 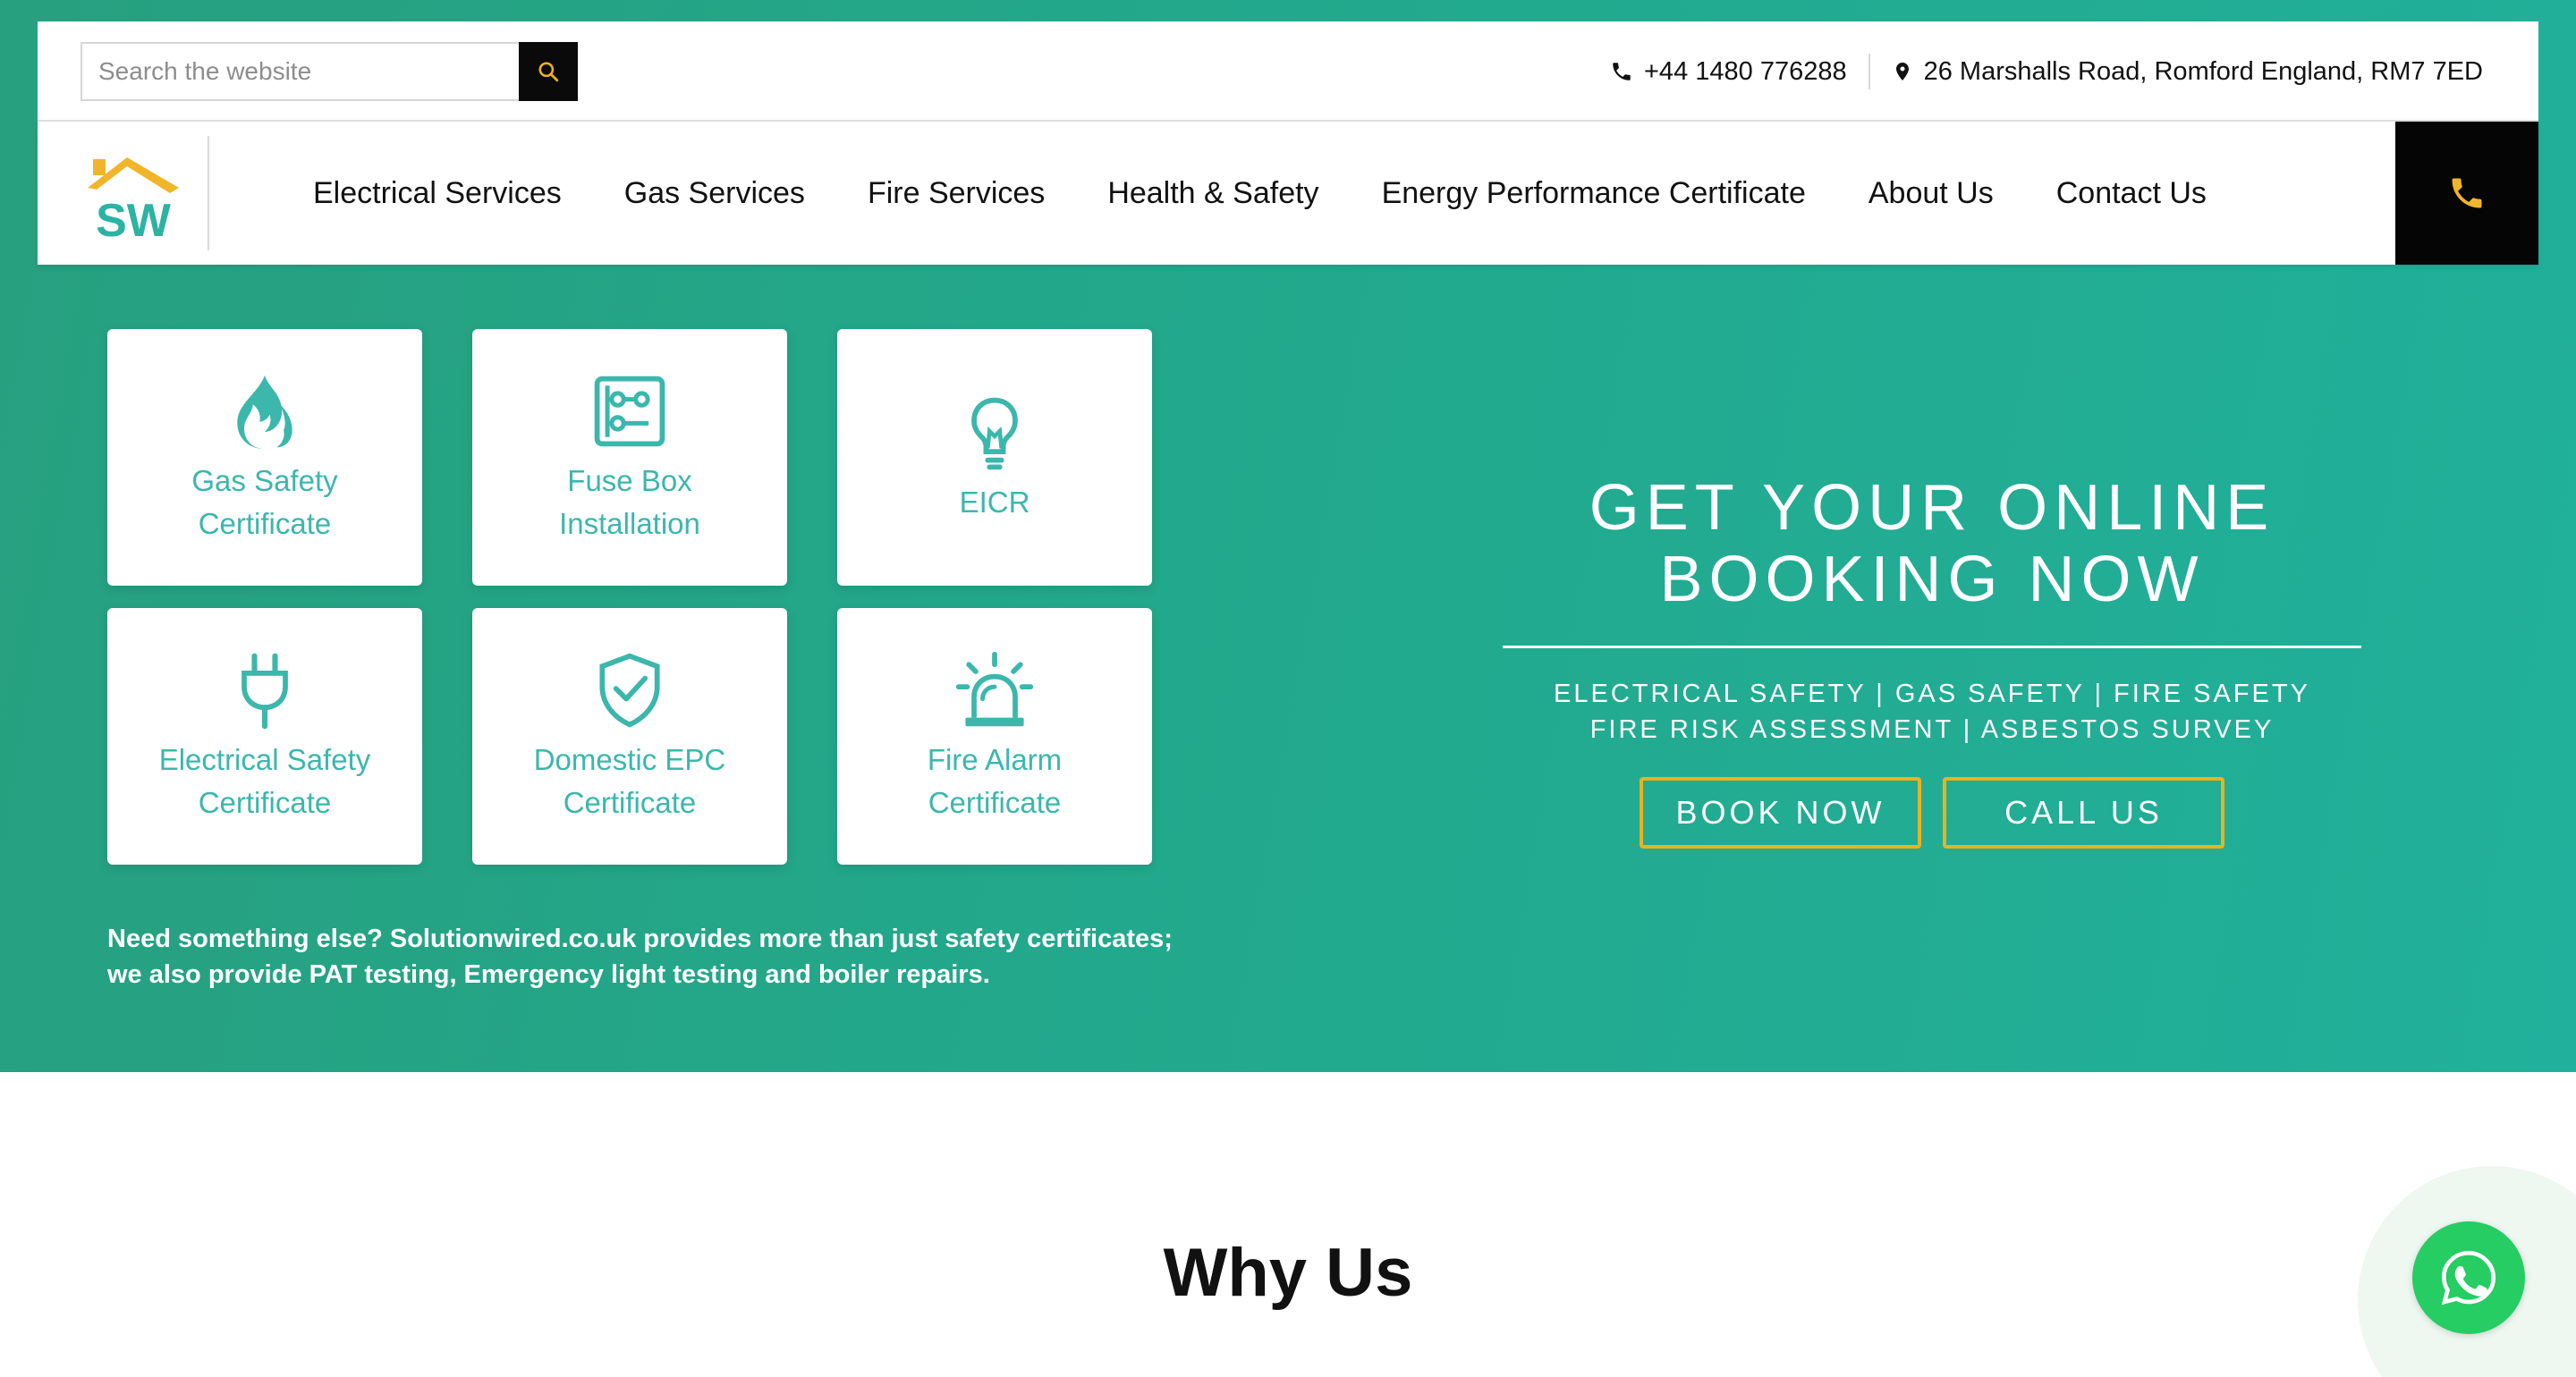 I want to click on nav-gas-services: Gas Services, so click(x=714, y=193).